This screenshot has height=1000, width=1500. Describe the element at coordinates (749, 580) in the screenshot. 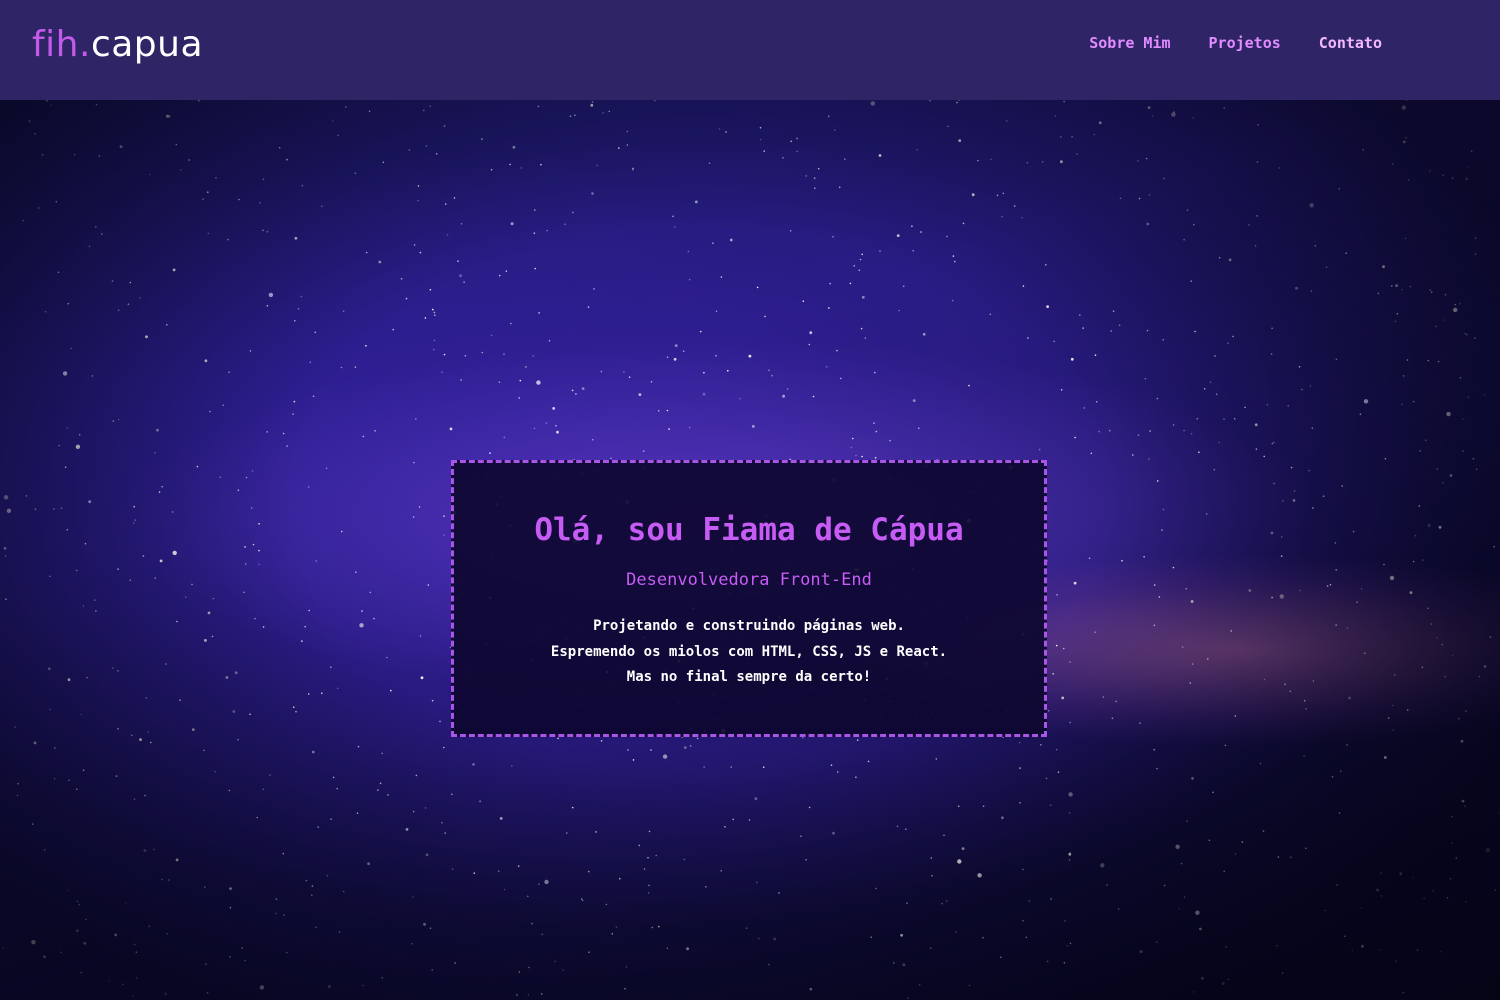

I see `job-title: Desenvolvedora Front-End` at that location.